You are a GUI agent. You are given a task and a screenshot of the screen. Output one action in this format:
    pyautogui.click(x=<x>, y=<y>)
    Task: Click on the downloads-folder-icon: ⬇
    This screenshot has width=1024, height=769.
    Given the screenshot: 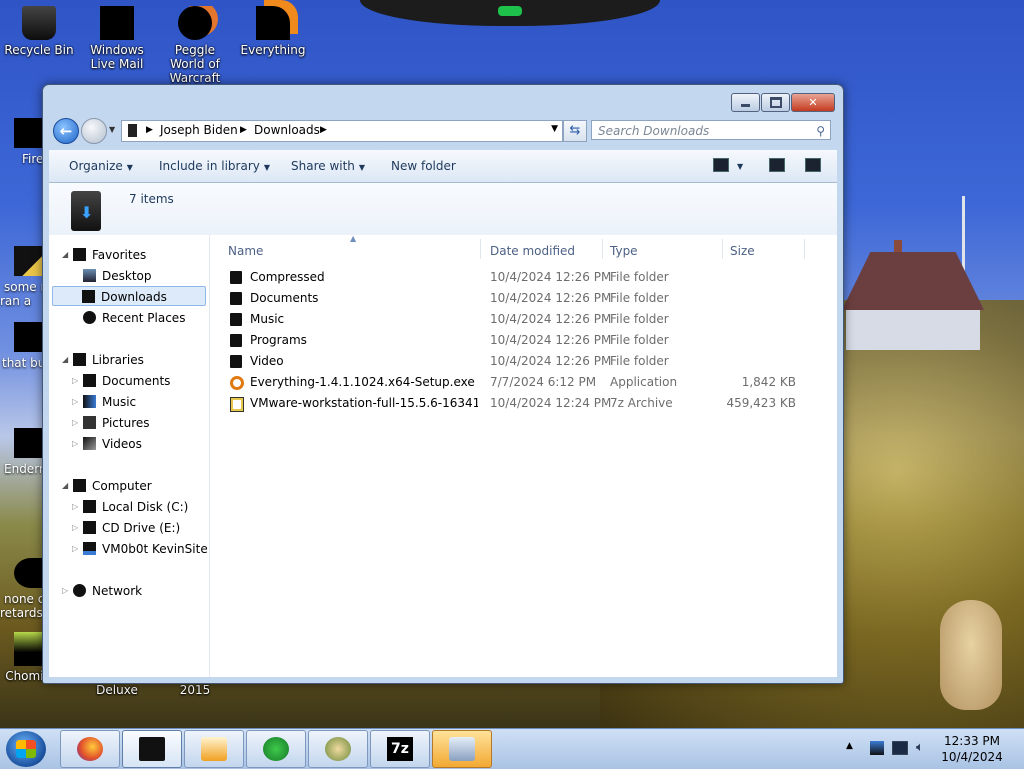 What is the action you would take?
    pyautogui.click(x=86, y=211)
    